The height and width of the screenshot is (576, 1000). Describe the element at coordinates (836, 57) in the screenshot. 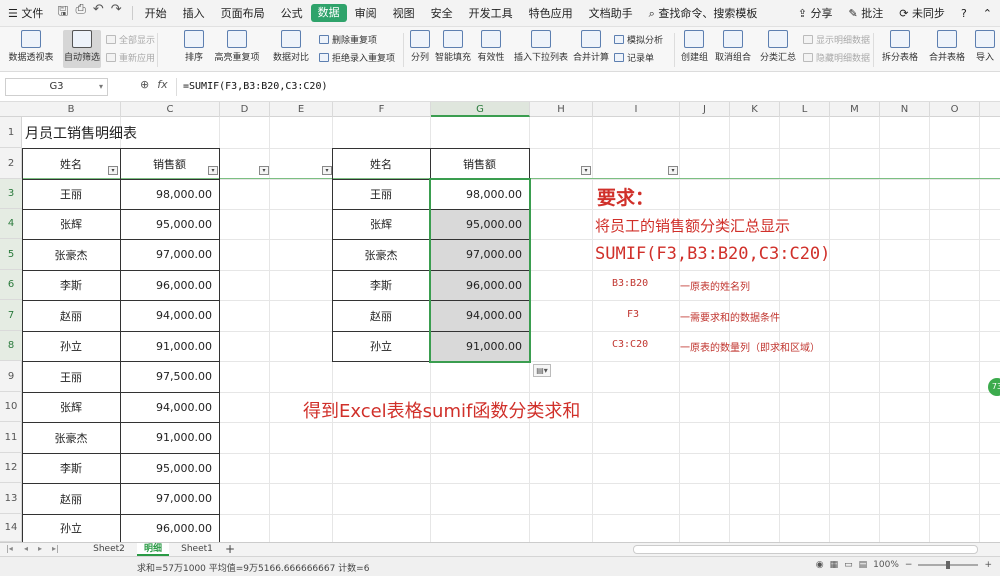

I see `hide-detail-button: 隐藏明细数据` at that location.